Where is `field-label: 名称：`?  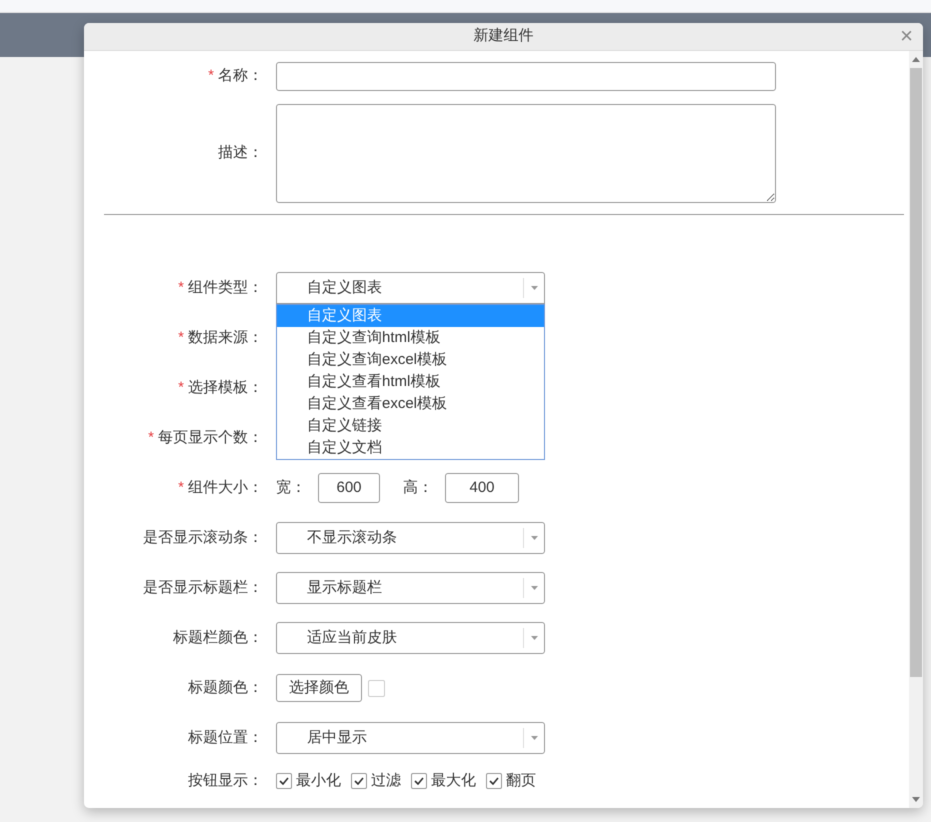 field-label: 名称： is located at coordinates (240, 76).